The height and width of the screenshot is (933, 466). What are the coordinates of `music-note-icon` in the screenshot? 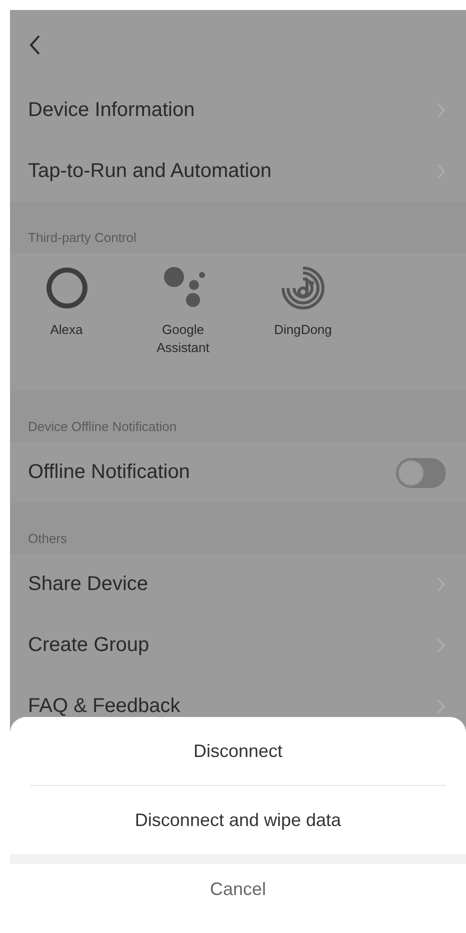 It's located at (303, 288).